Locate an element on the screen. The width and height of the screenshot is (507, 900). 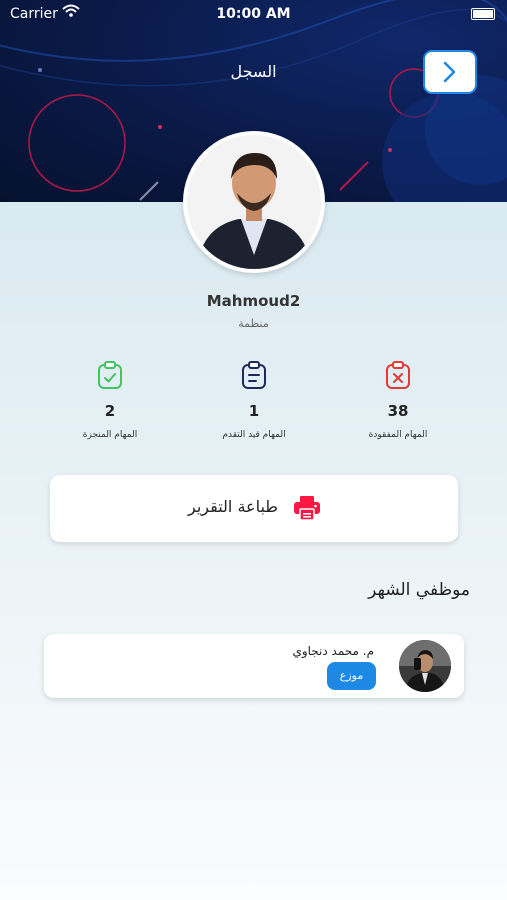
employee-card: م. محمد دنجاوي موزع is located at coordinates (254, 666).